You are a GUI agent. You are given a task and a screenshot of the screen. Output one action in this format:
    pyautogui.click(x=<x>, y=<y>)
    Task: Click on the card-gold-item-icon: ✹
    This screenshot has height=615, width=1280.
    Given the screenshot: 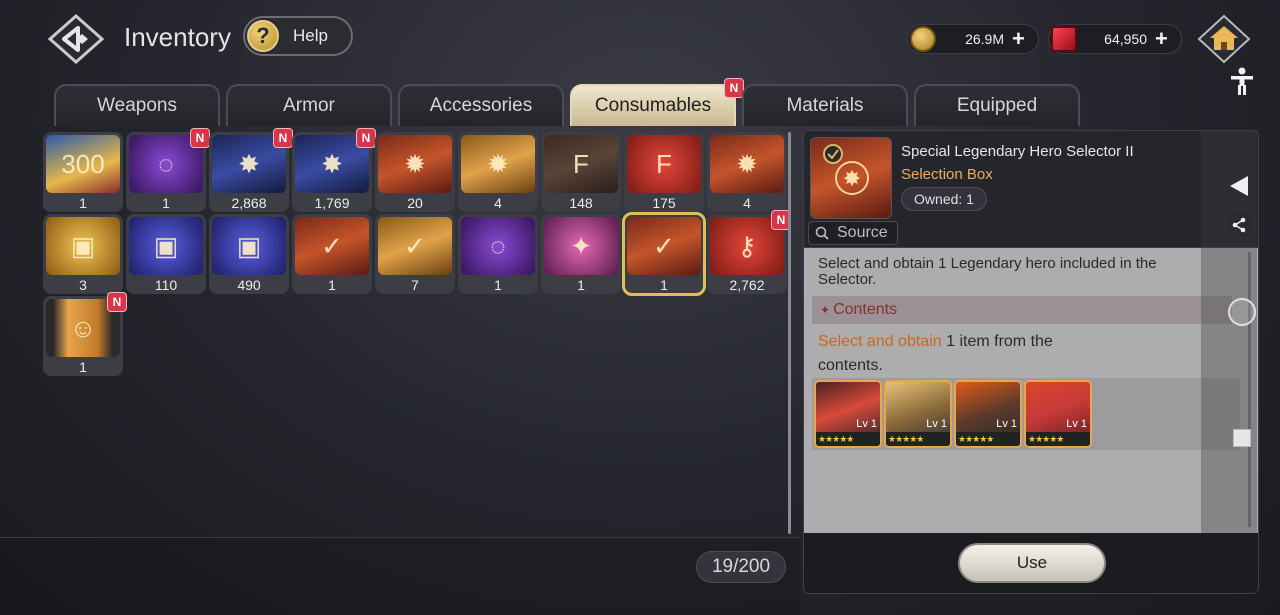 What is the action you would take?
    pyautogui.click(x=498, y=164)
    